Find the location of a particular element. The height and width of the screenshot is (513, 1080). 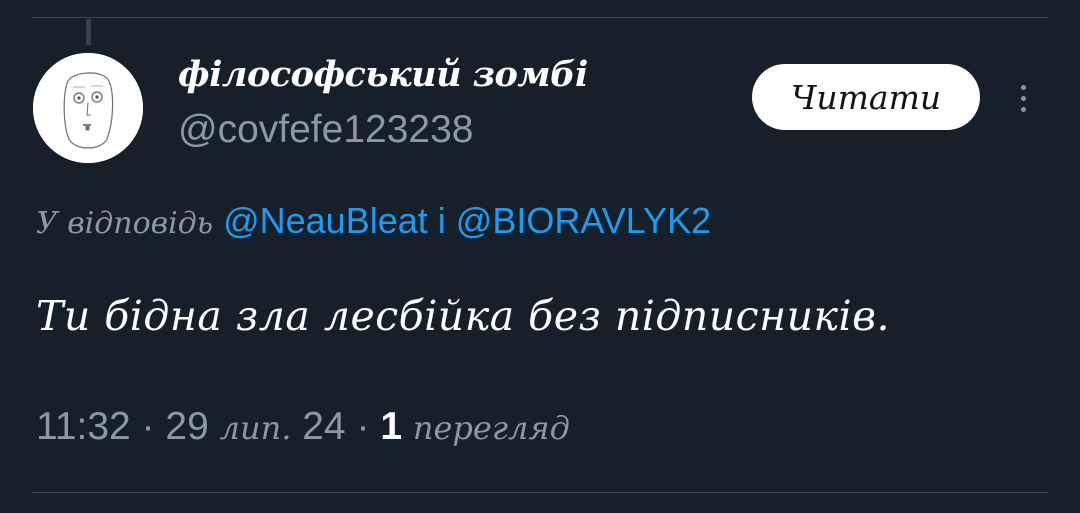

mention-separator: і is located at coordinates (441, 220).